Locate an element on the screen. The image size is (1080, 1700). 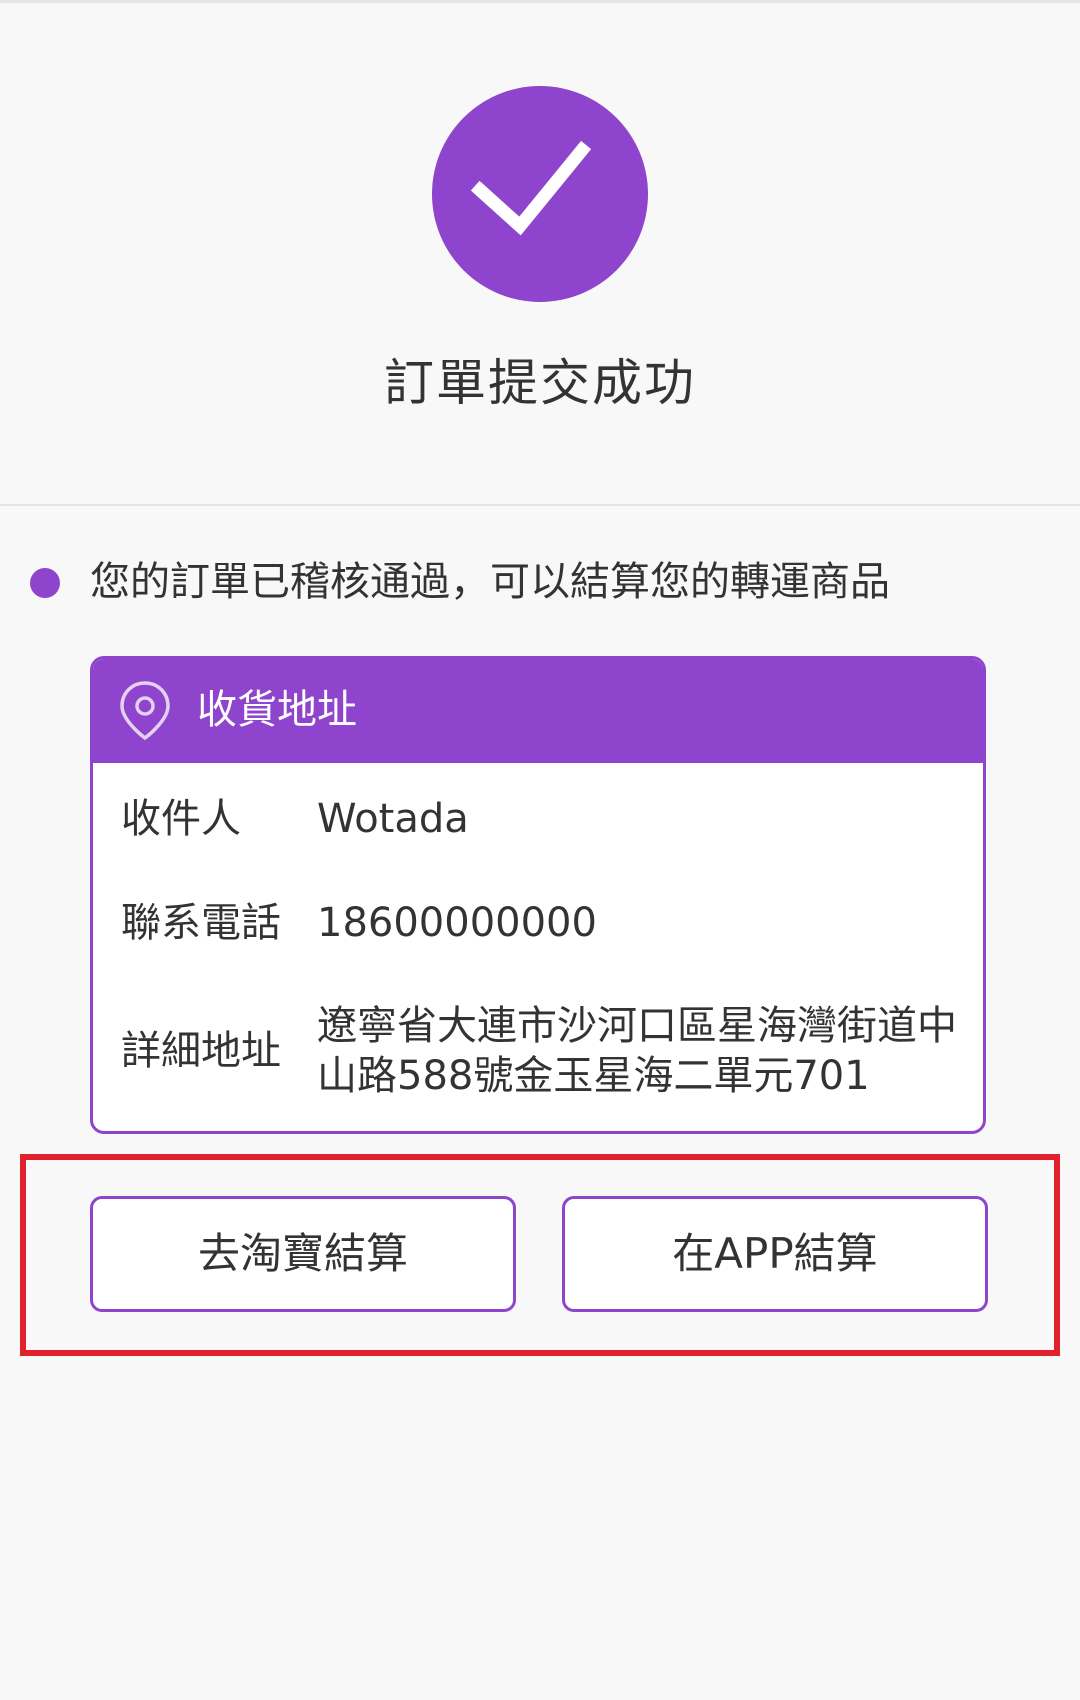
notice-row: 您的訂單已稽核通過，可以結算您的轉運商品 is located at coordinates (540, 582).